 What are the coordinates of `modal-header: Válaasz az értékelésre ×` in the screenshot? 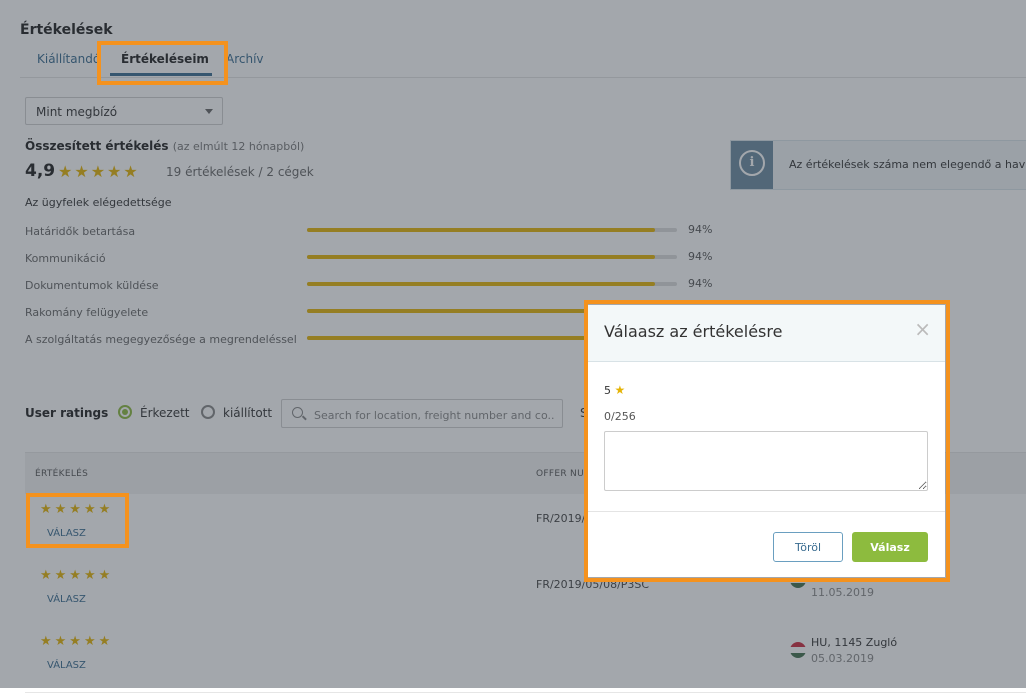 It's located at (766, 333).